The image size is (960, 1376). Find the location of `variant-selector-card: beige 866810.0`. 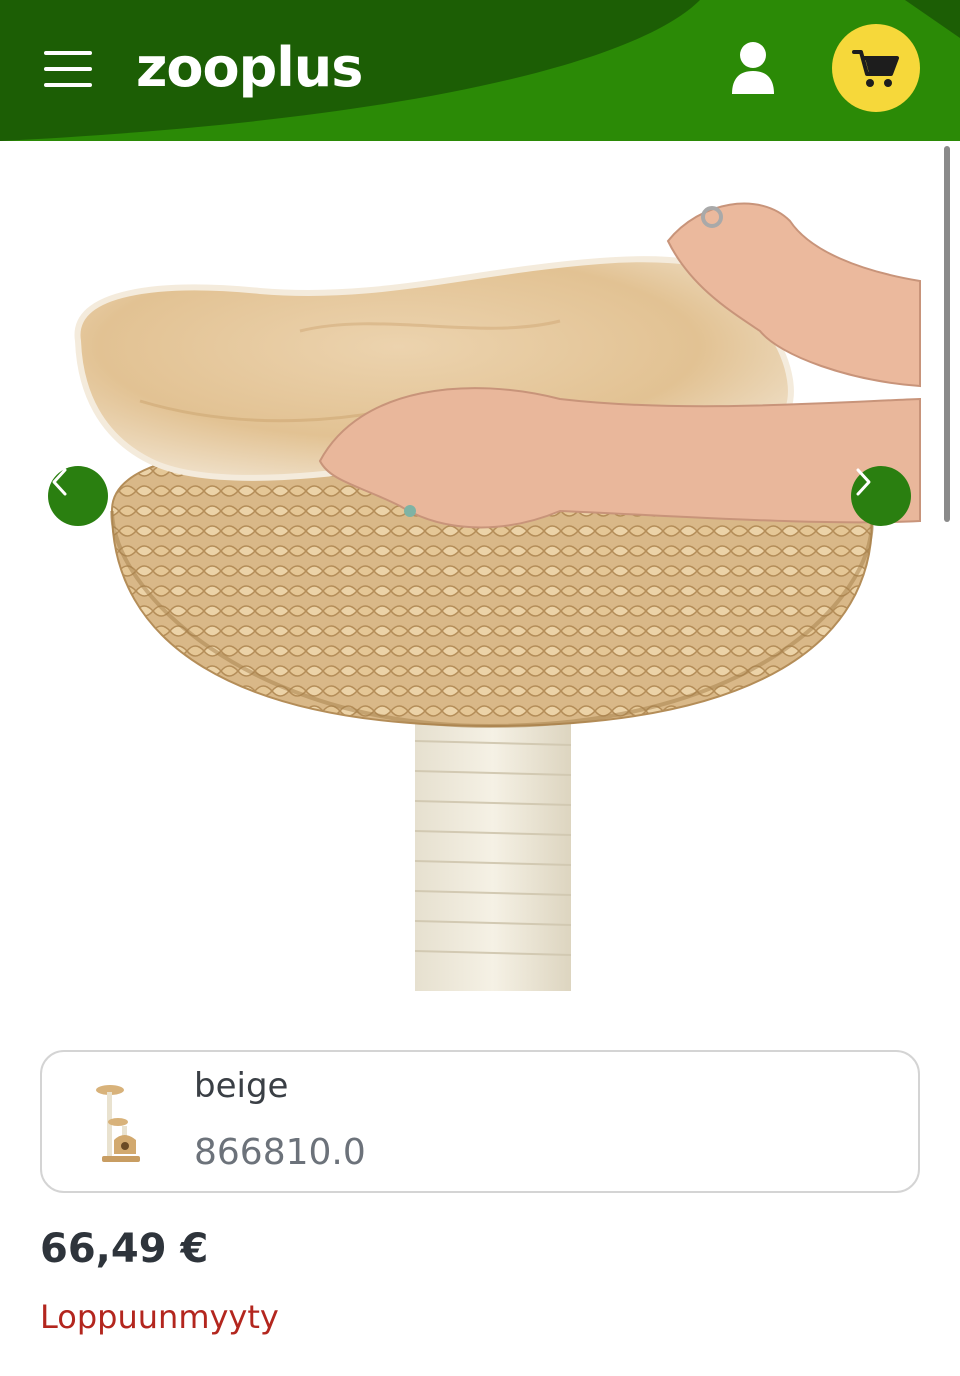

variant-selector-card: beige 866810.0 is located at coordinates (480, 1121).